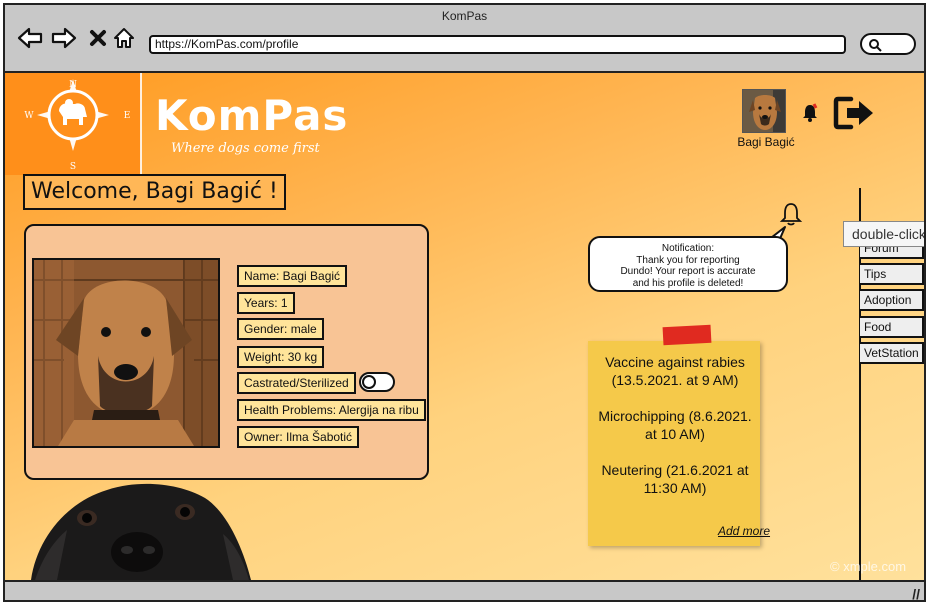 This screenshot has width=929, height=605. I want to click on home-icon, so click(124, 38).